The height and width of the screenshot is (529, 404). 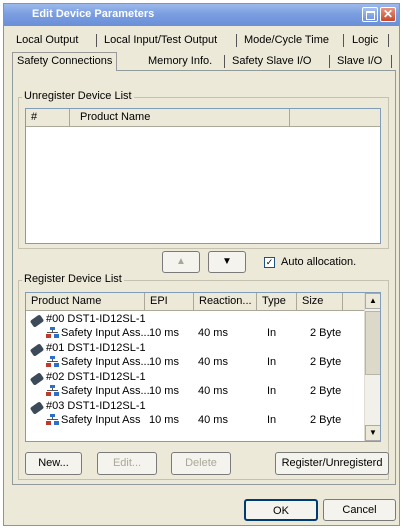 I want to click on tab-logic: Logic, so click(x=365, y=40).